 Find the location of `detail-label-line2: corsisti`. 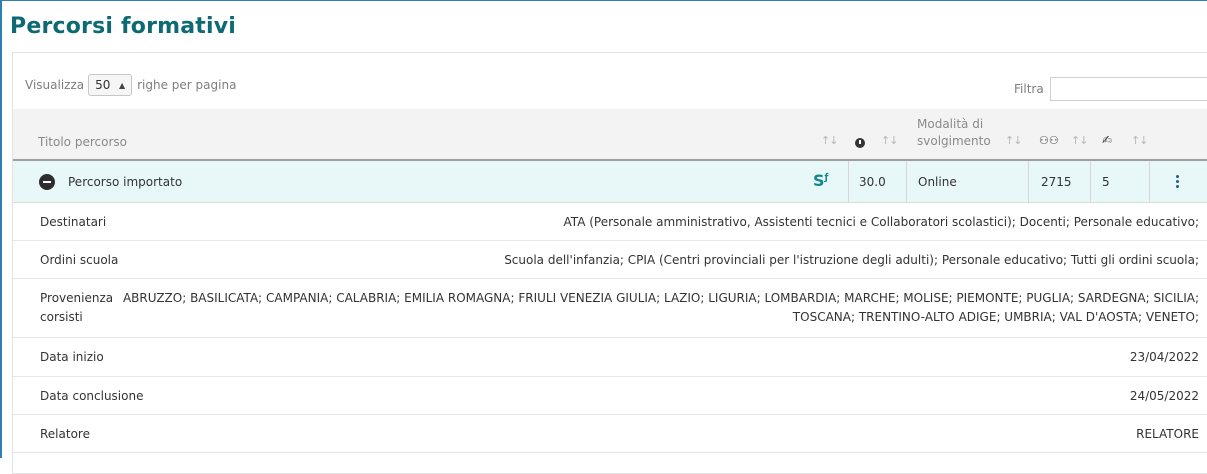

detail-label-line2: corsisti is located at coordinates (61, 317).